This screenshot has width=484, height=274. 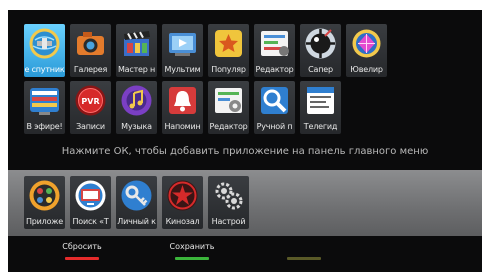 I want to click on app-tile-label: Ручной п, so click(x=274, y=126).